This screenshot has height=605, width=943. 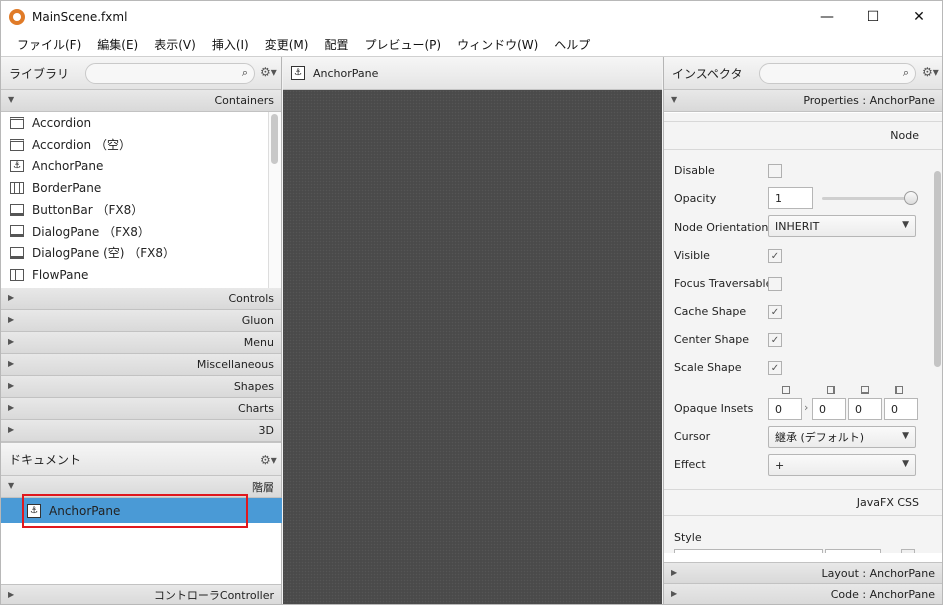 What do you see at coordinates (806, 407) in the screenshot?
I see `link-arrow-icon: ›` at bounding box center [806, 407].